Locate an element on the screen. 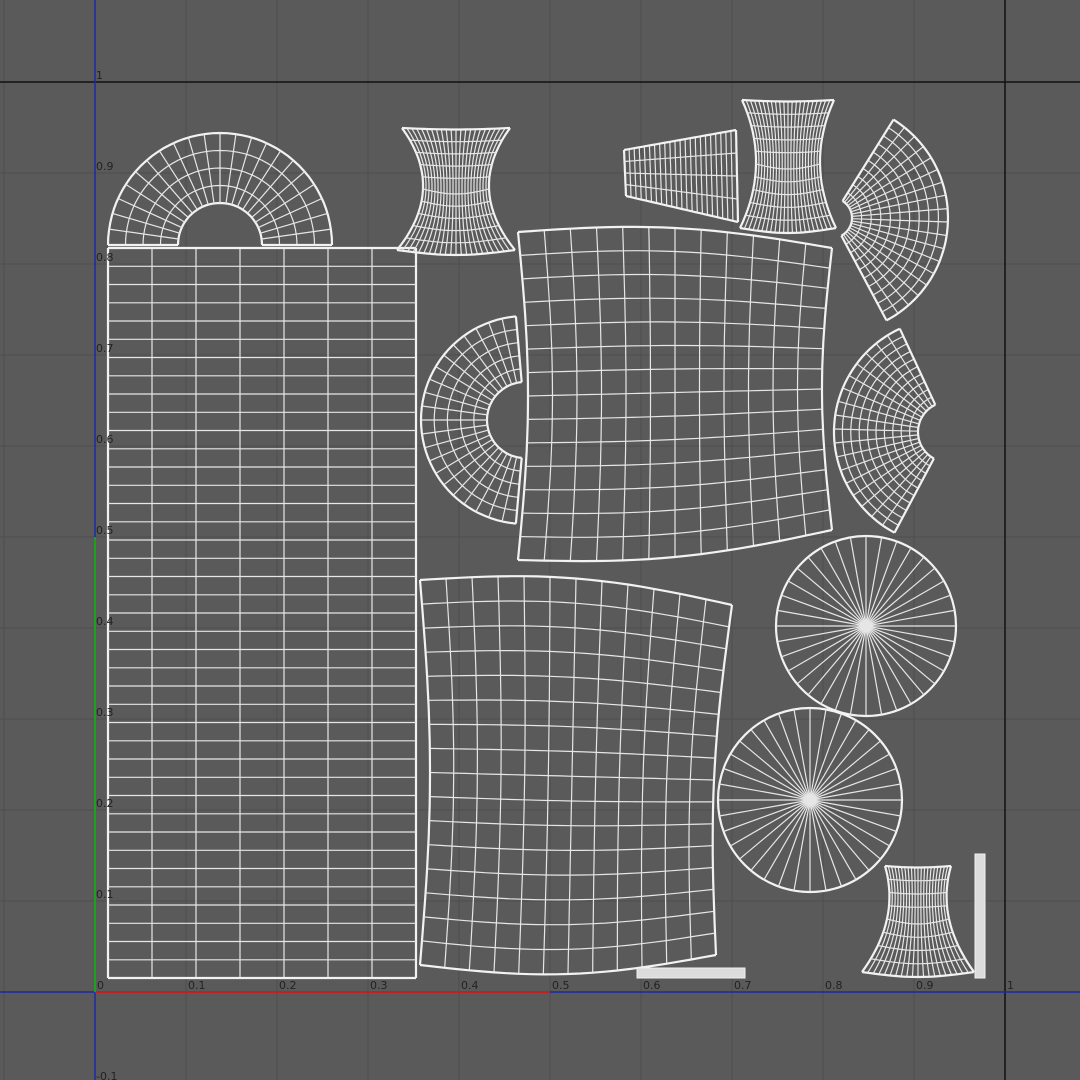 This screenshot has height=1080, width=1080. u-axis-label: 0.4 is located at coordinates (470, 985).